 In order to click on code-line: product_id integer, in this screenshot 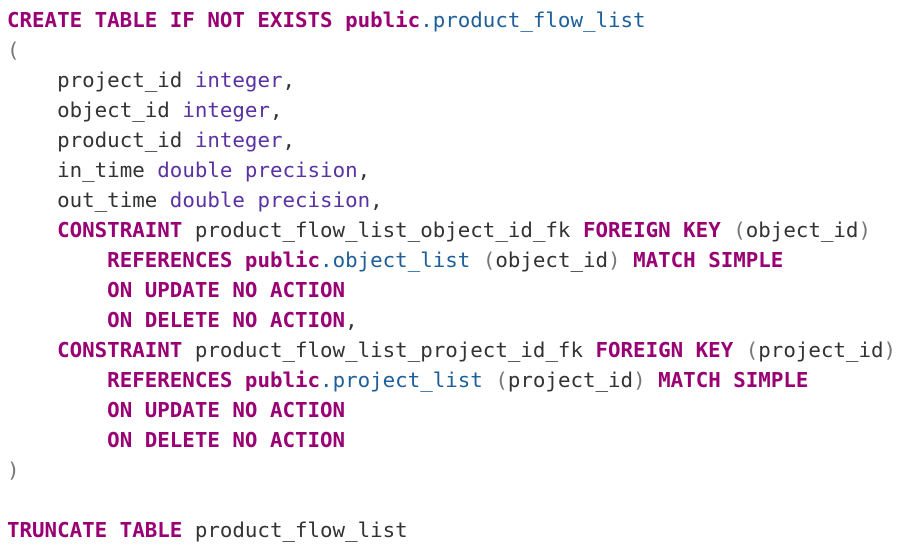, I will do `click(451, 140)`.